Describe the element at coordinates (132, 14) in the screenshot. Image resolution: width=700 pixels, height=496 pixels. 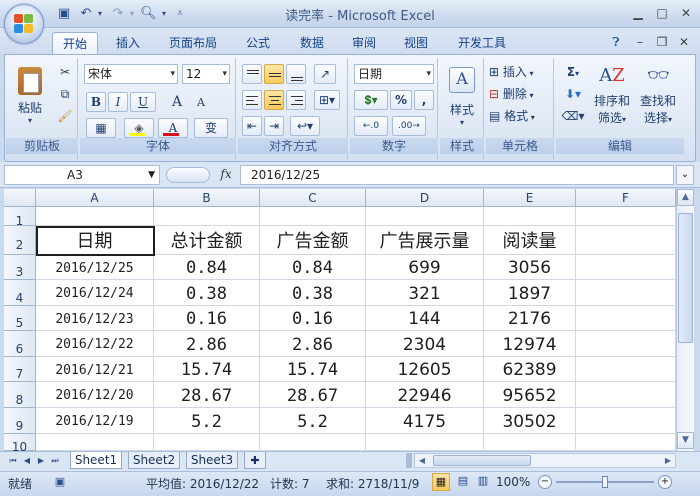
I see `redo-dropdown-icon: ▾` at that location.